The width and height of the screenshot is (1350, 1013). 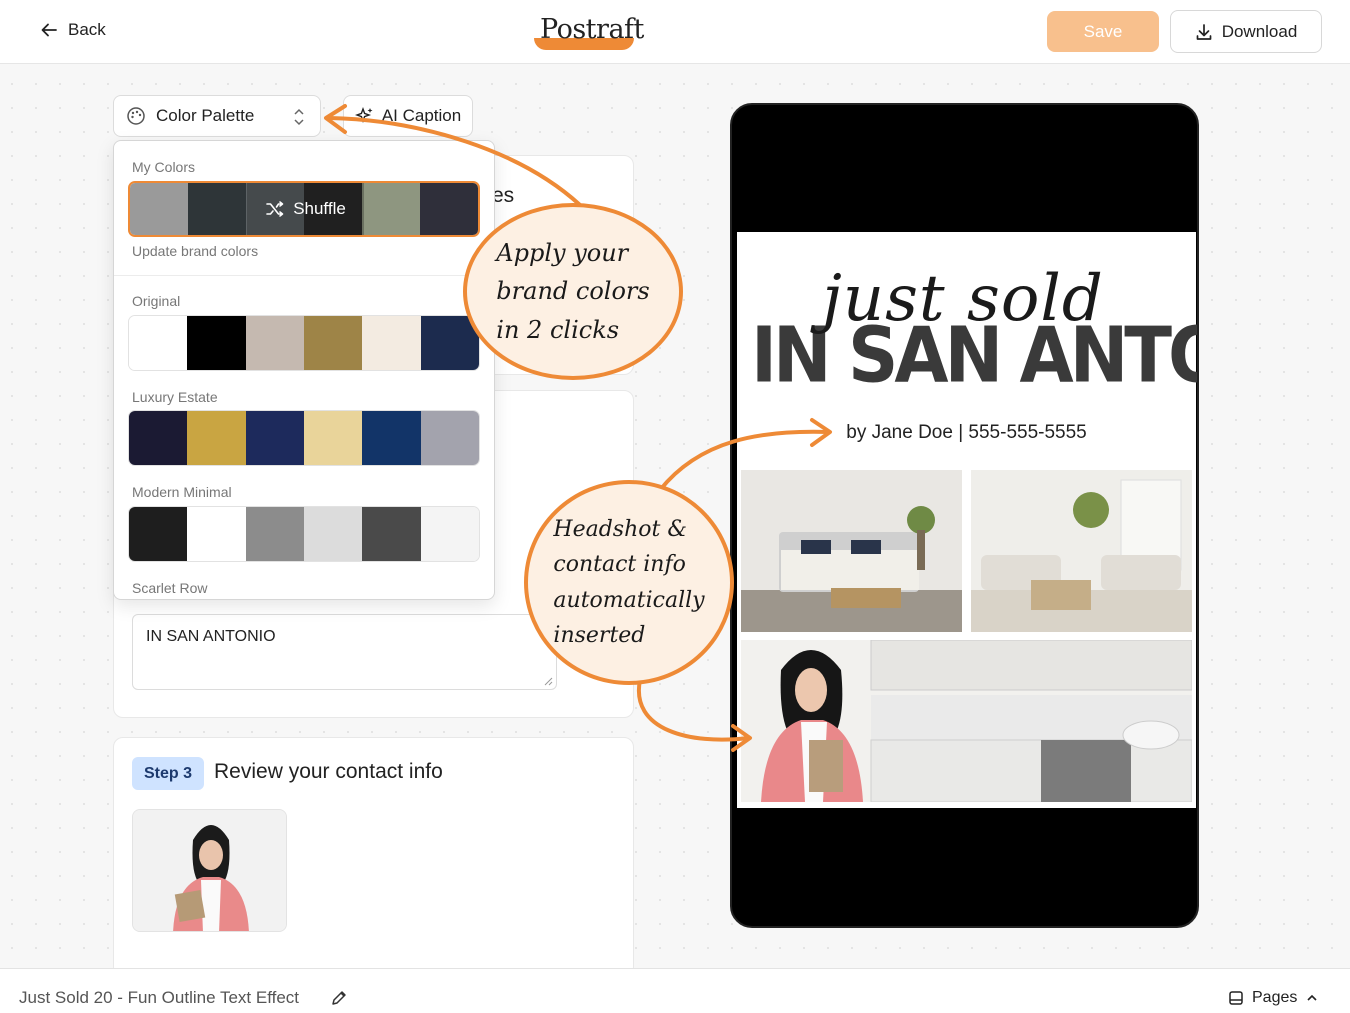 I want to click on arrow-left-icon, so click(x=49, y=30).